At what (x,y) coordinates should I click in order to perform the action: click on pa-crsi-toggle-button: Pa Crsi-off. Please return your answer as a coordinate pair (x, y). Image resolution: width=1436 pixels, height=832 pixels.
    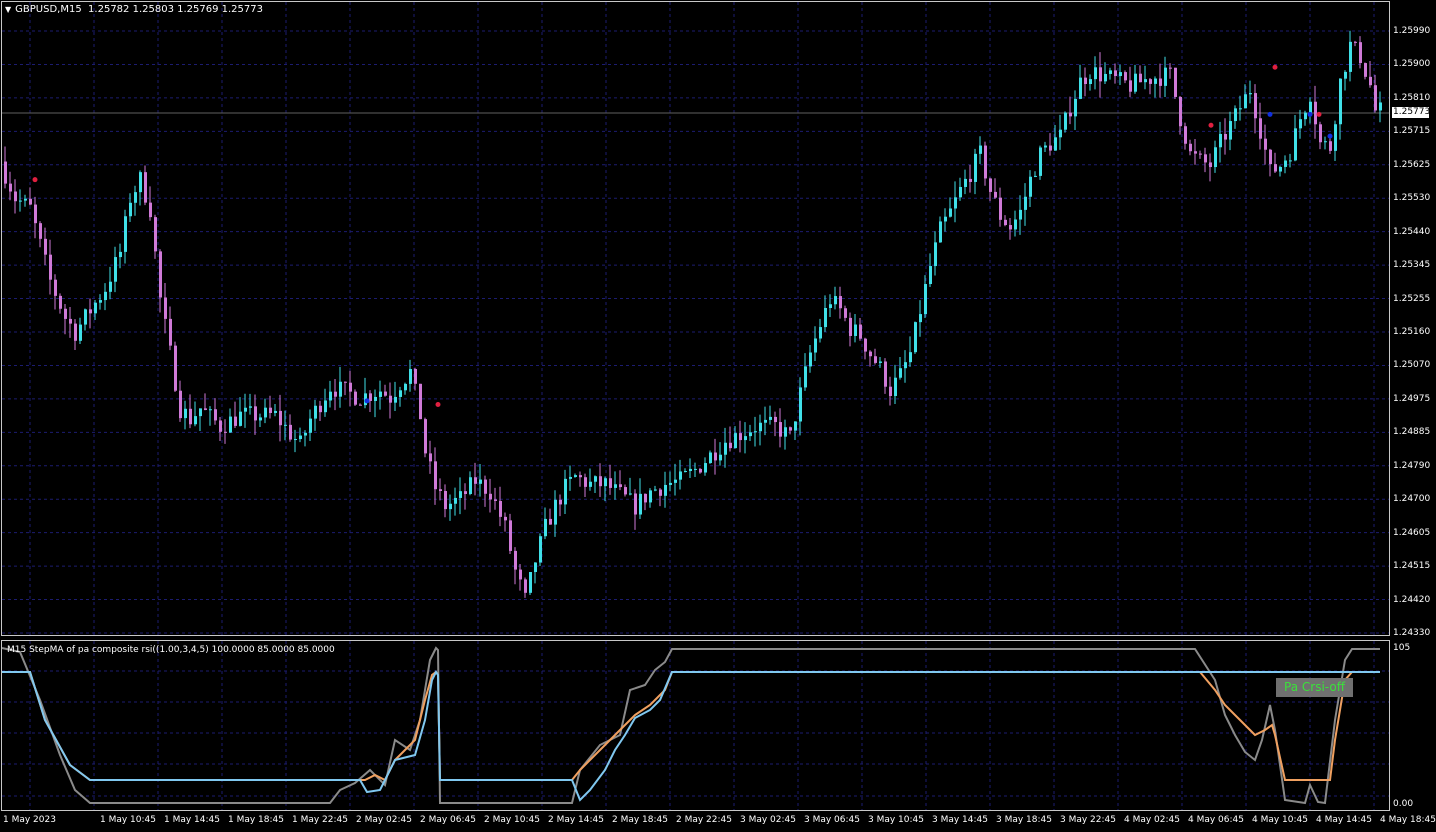
    Looking at the image, I should click on (1314, 687).